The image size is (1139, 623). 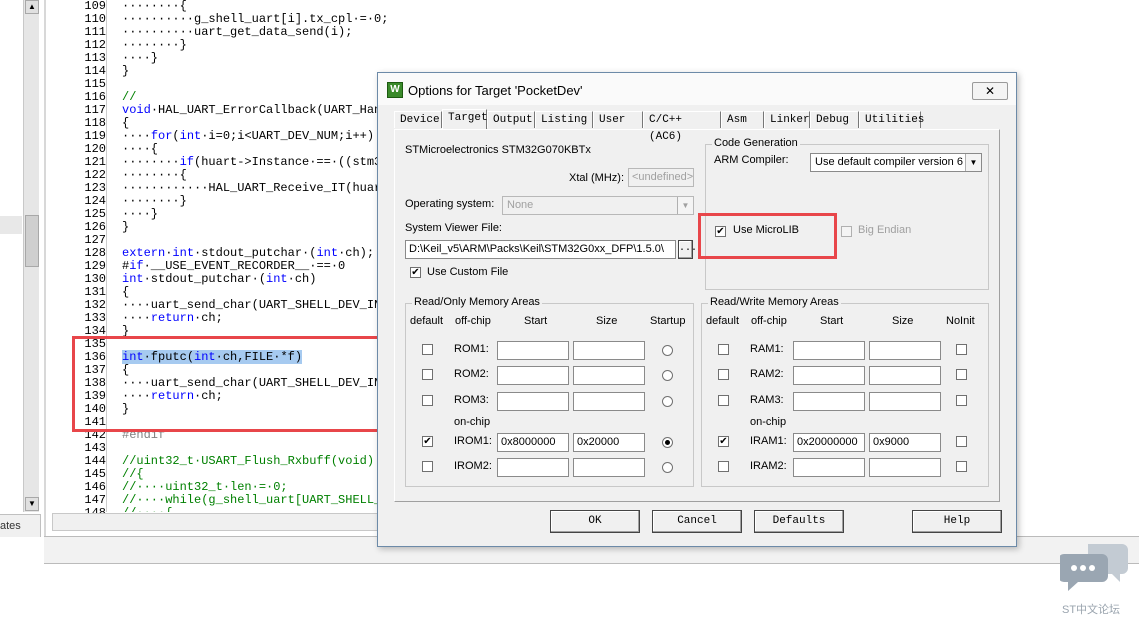 What do you see at coordinates (259, 500) in the screenshot?
I see `code-text: //····while(g_shell_uart[UART_SHELL_DE` at bounding box center [259, 500].